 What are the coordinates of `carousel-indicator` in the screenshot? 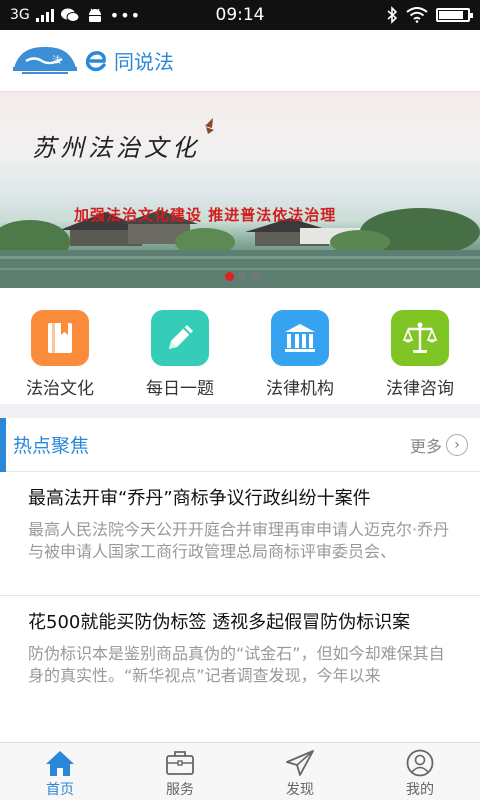 It's located at (242, 276).